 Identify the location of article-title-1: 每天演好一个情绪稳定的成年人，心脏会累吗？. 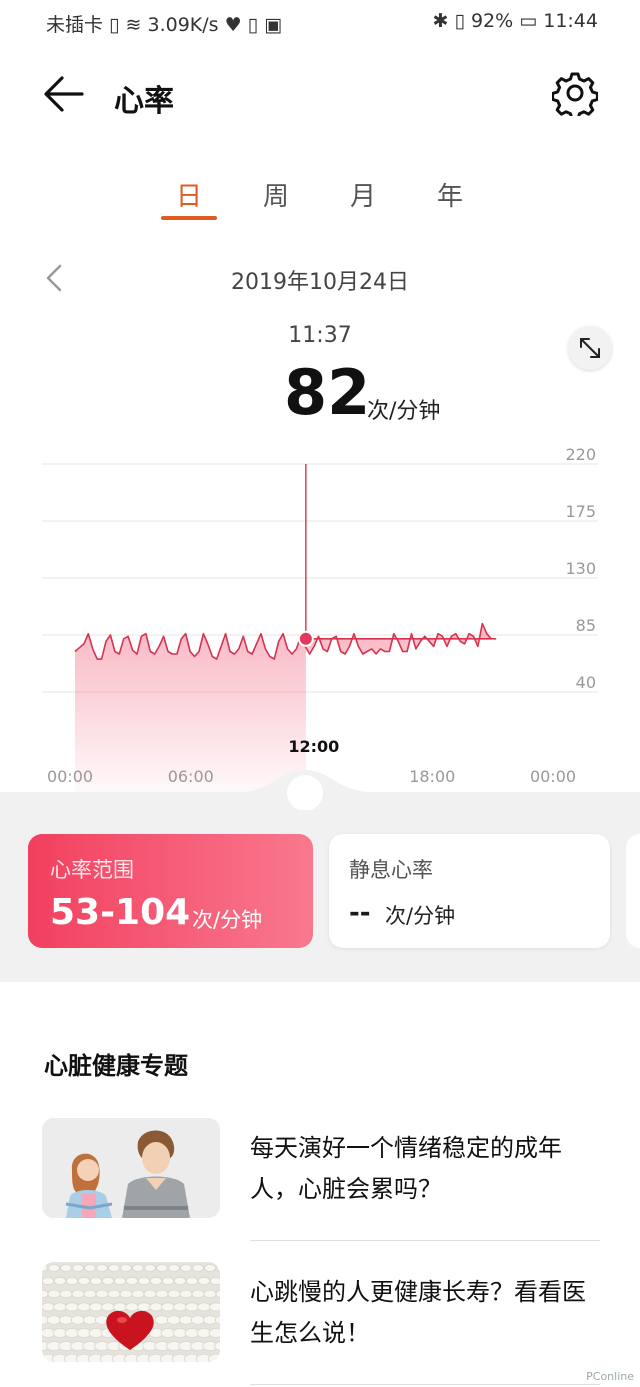
(425, 1169).